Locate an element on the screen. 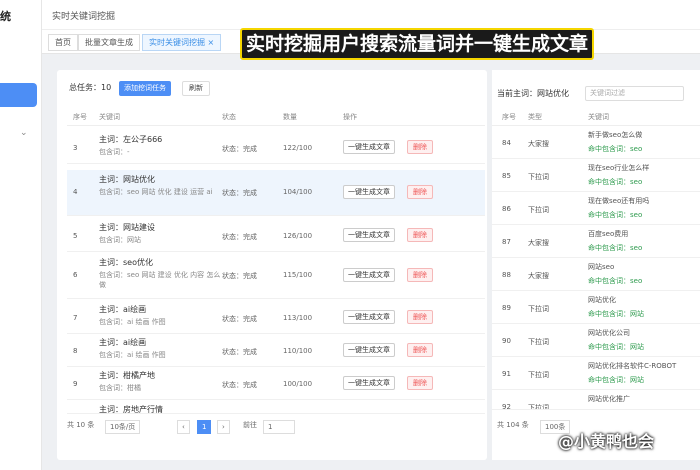 The width and height of the screenshot is (700, 470). add-task-button: 添加挖词任务 is located at coordinates (145, 88).